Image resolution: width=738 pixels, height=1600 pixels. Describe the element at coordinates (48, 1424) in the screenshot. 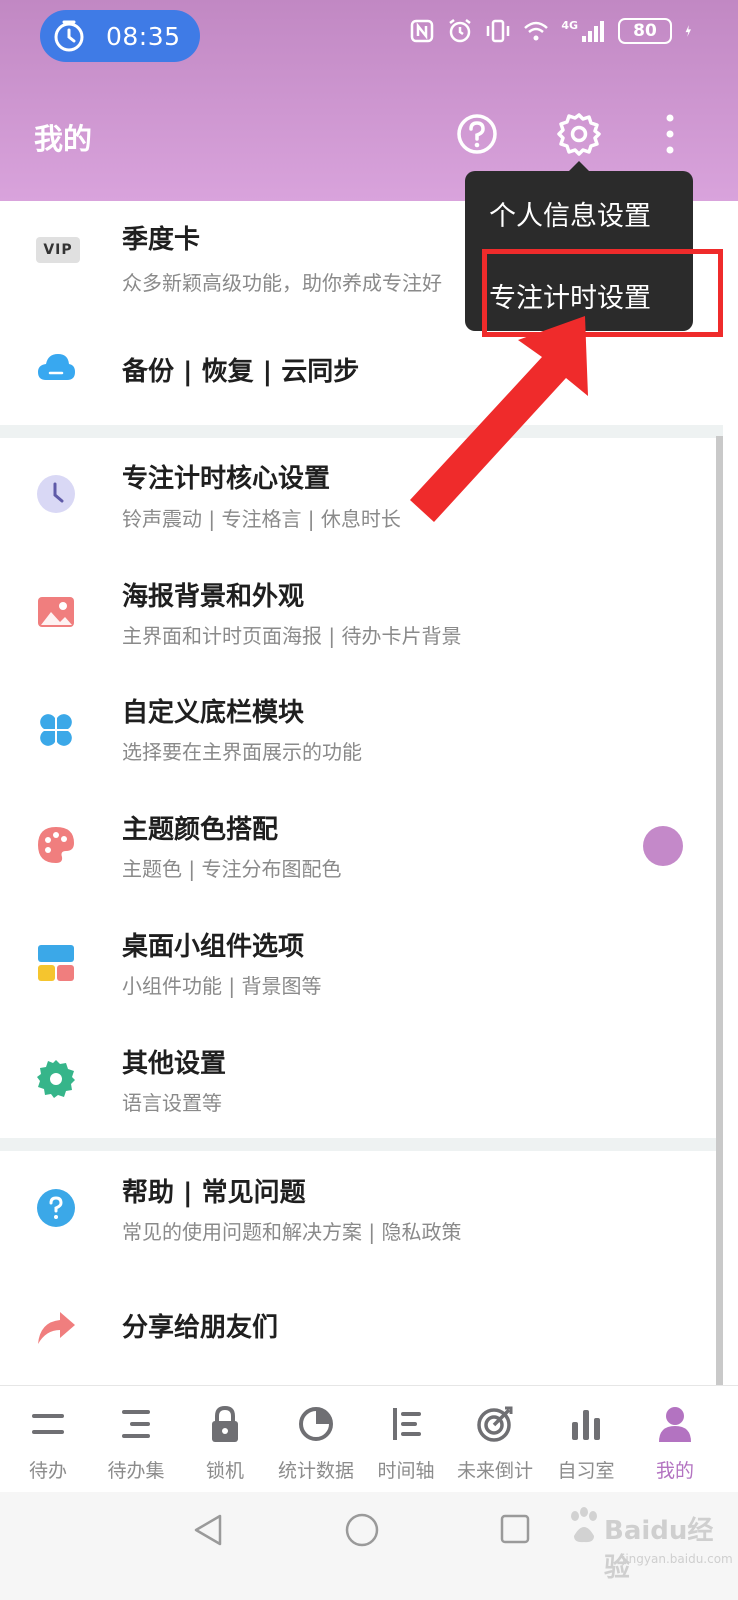

I see `todo-lines-icon` at that location.